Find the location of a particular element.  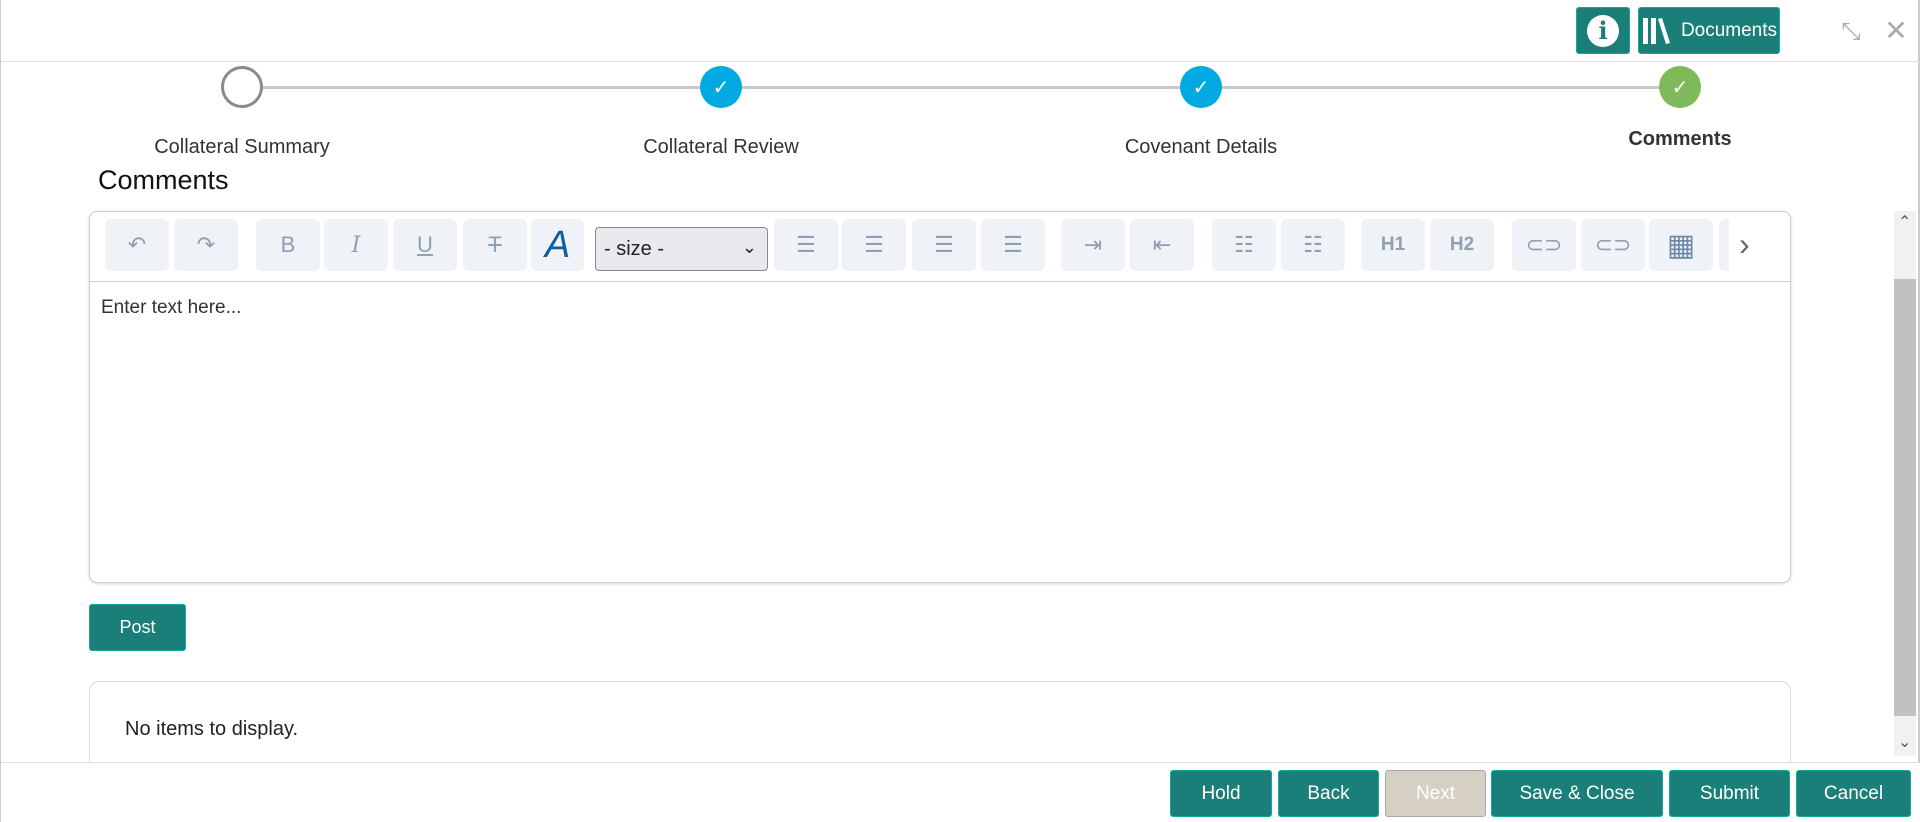

align-center-button: ☰ is located at coordinates (874, 245).